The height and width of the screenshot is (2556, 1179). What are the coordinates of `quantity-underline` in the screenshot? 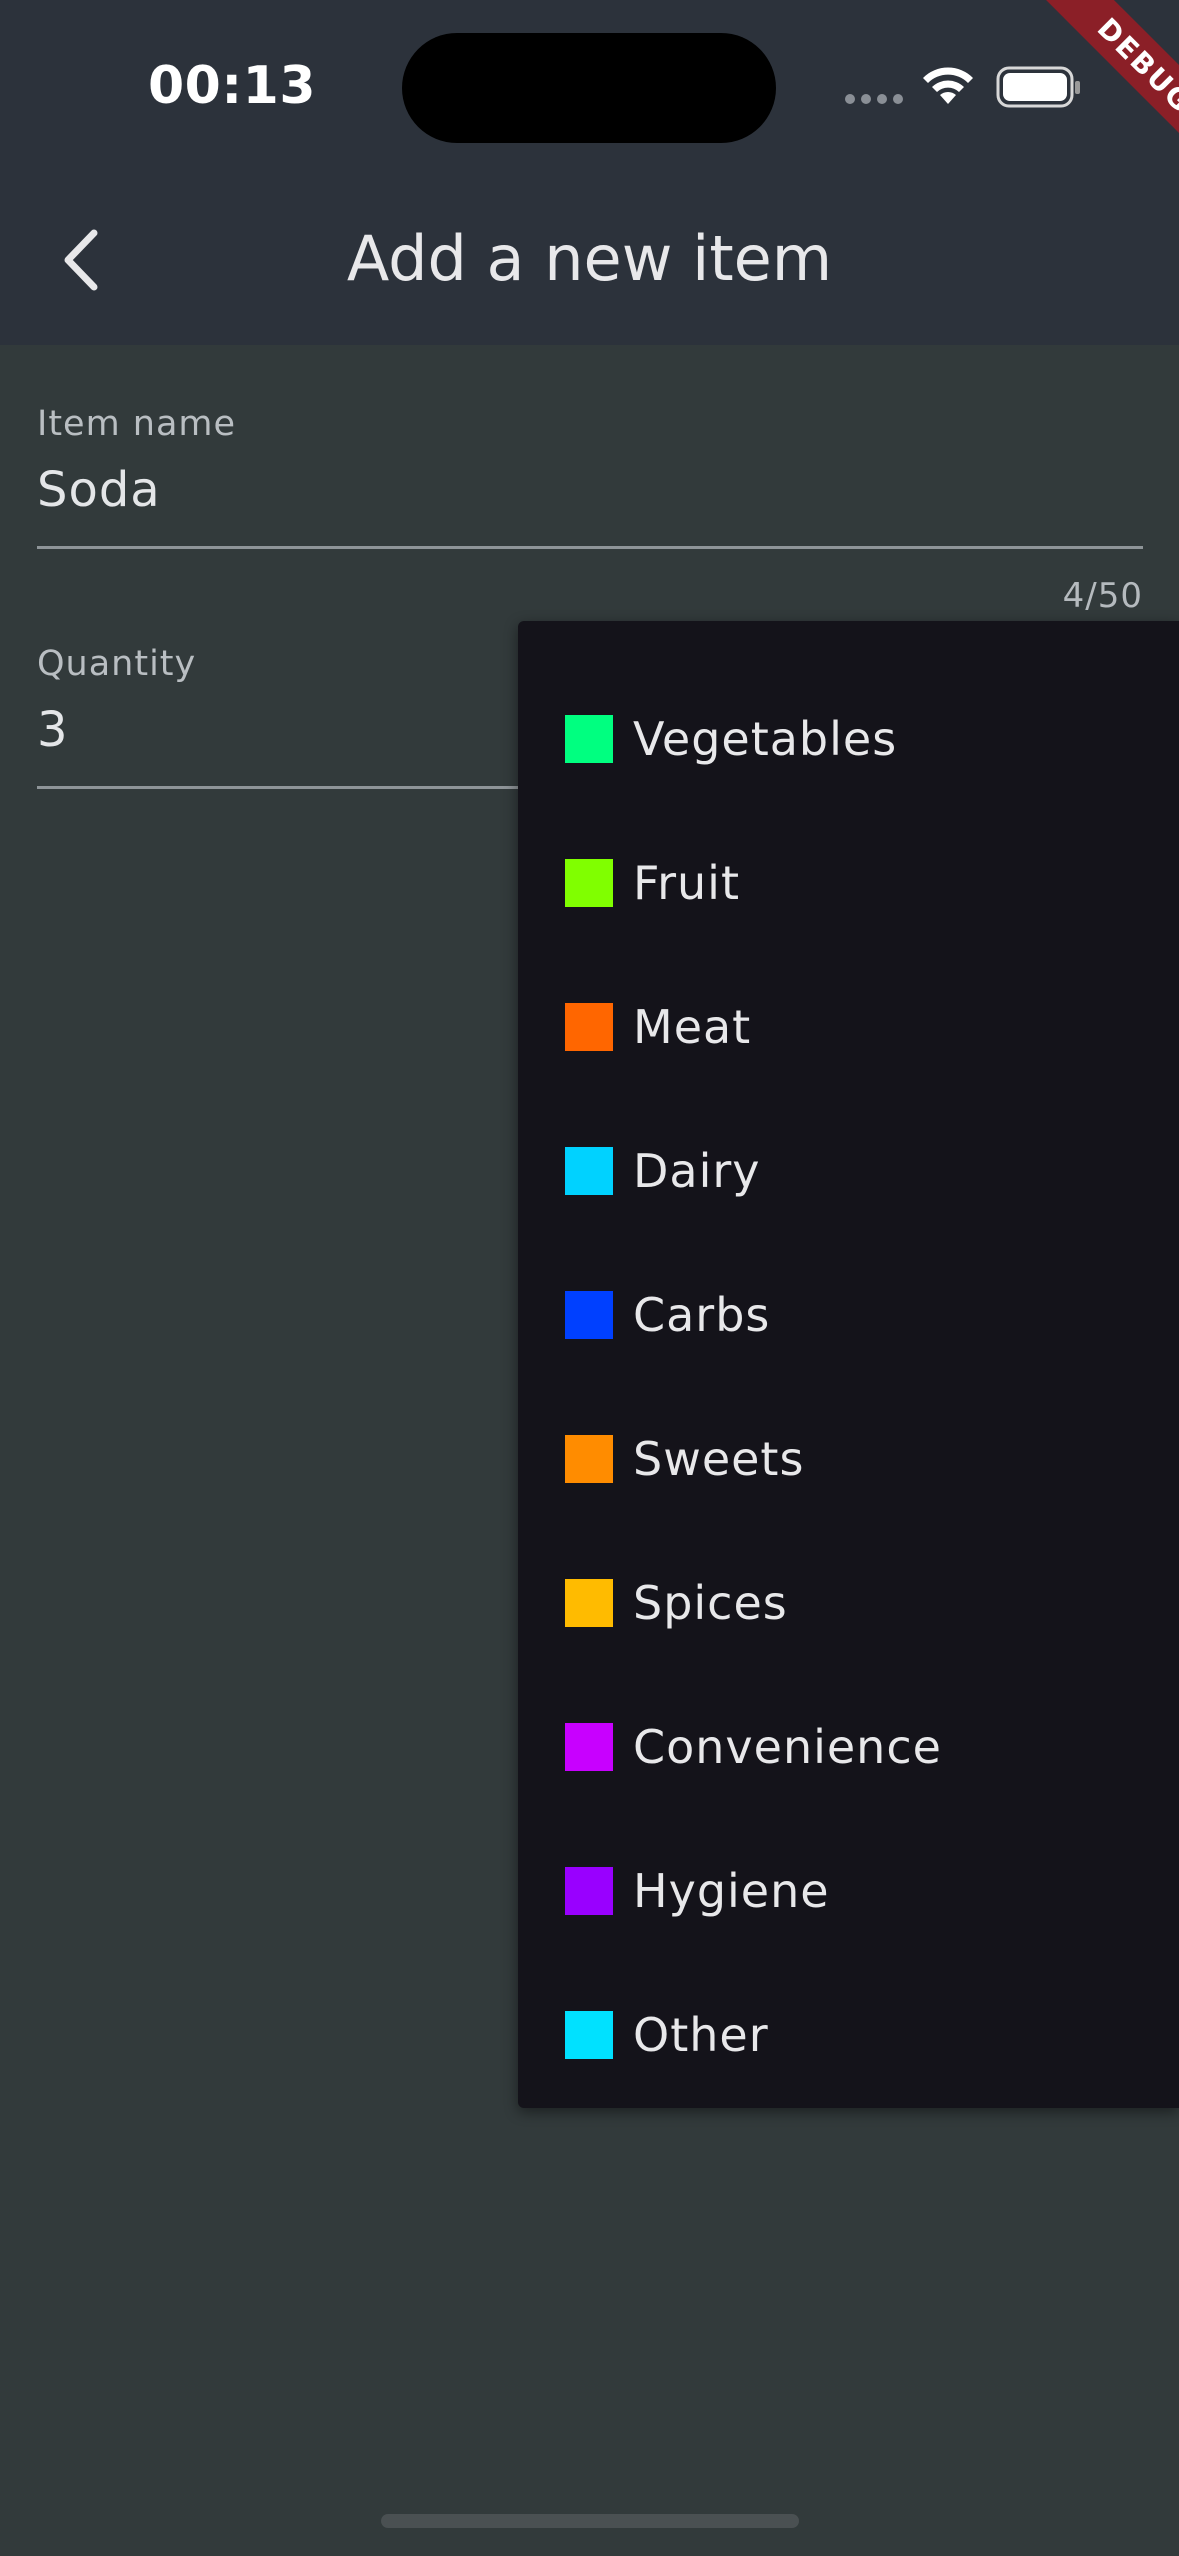 It's located at (287, 787).